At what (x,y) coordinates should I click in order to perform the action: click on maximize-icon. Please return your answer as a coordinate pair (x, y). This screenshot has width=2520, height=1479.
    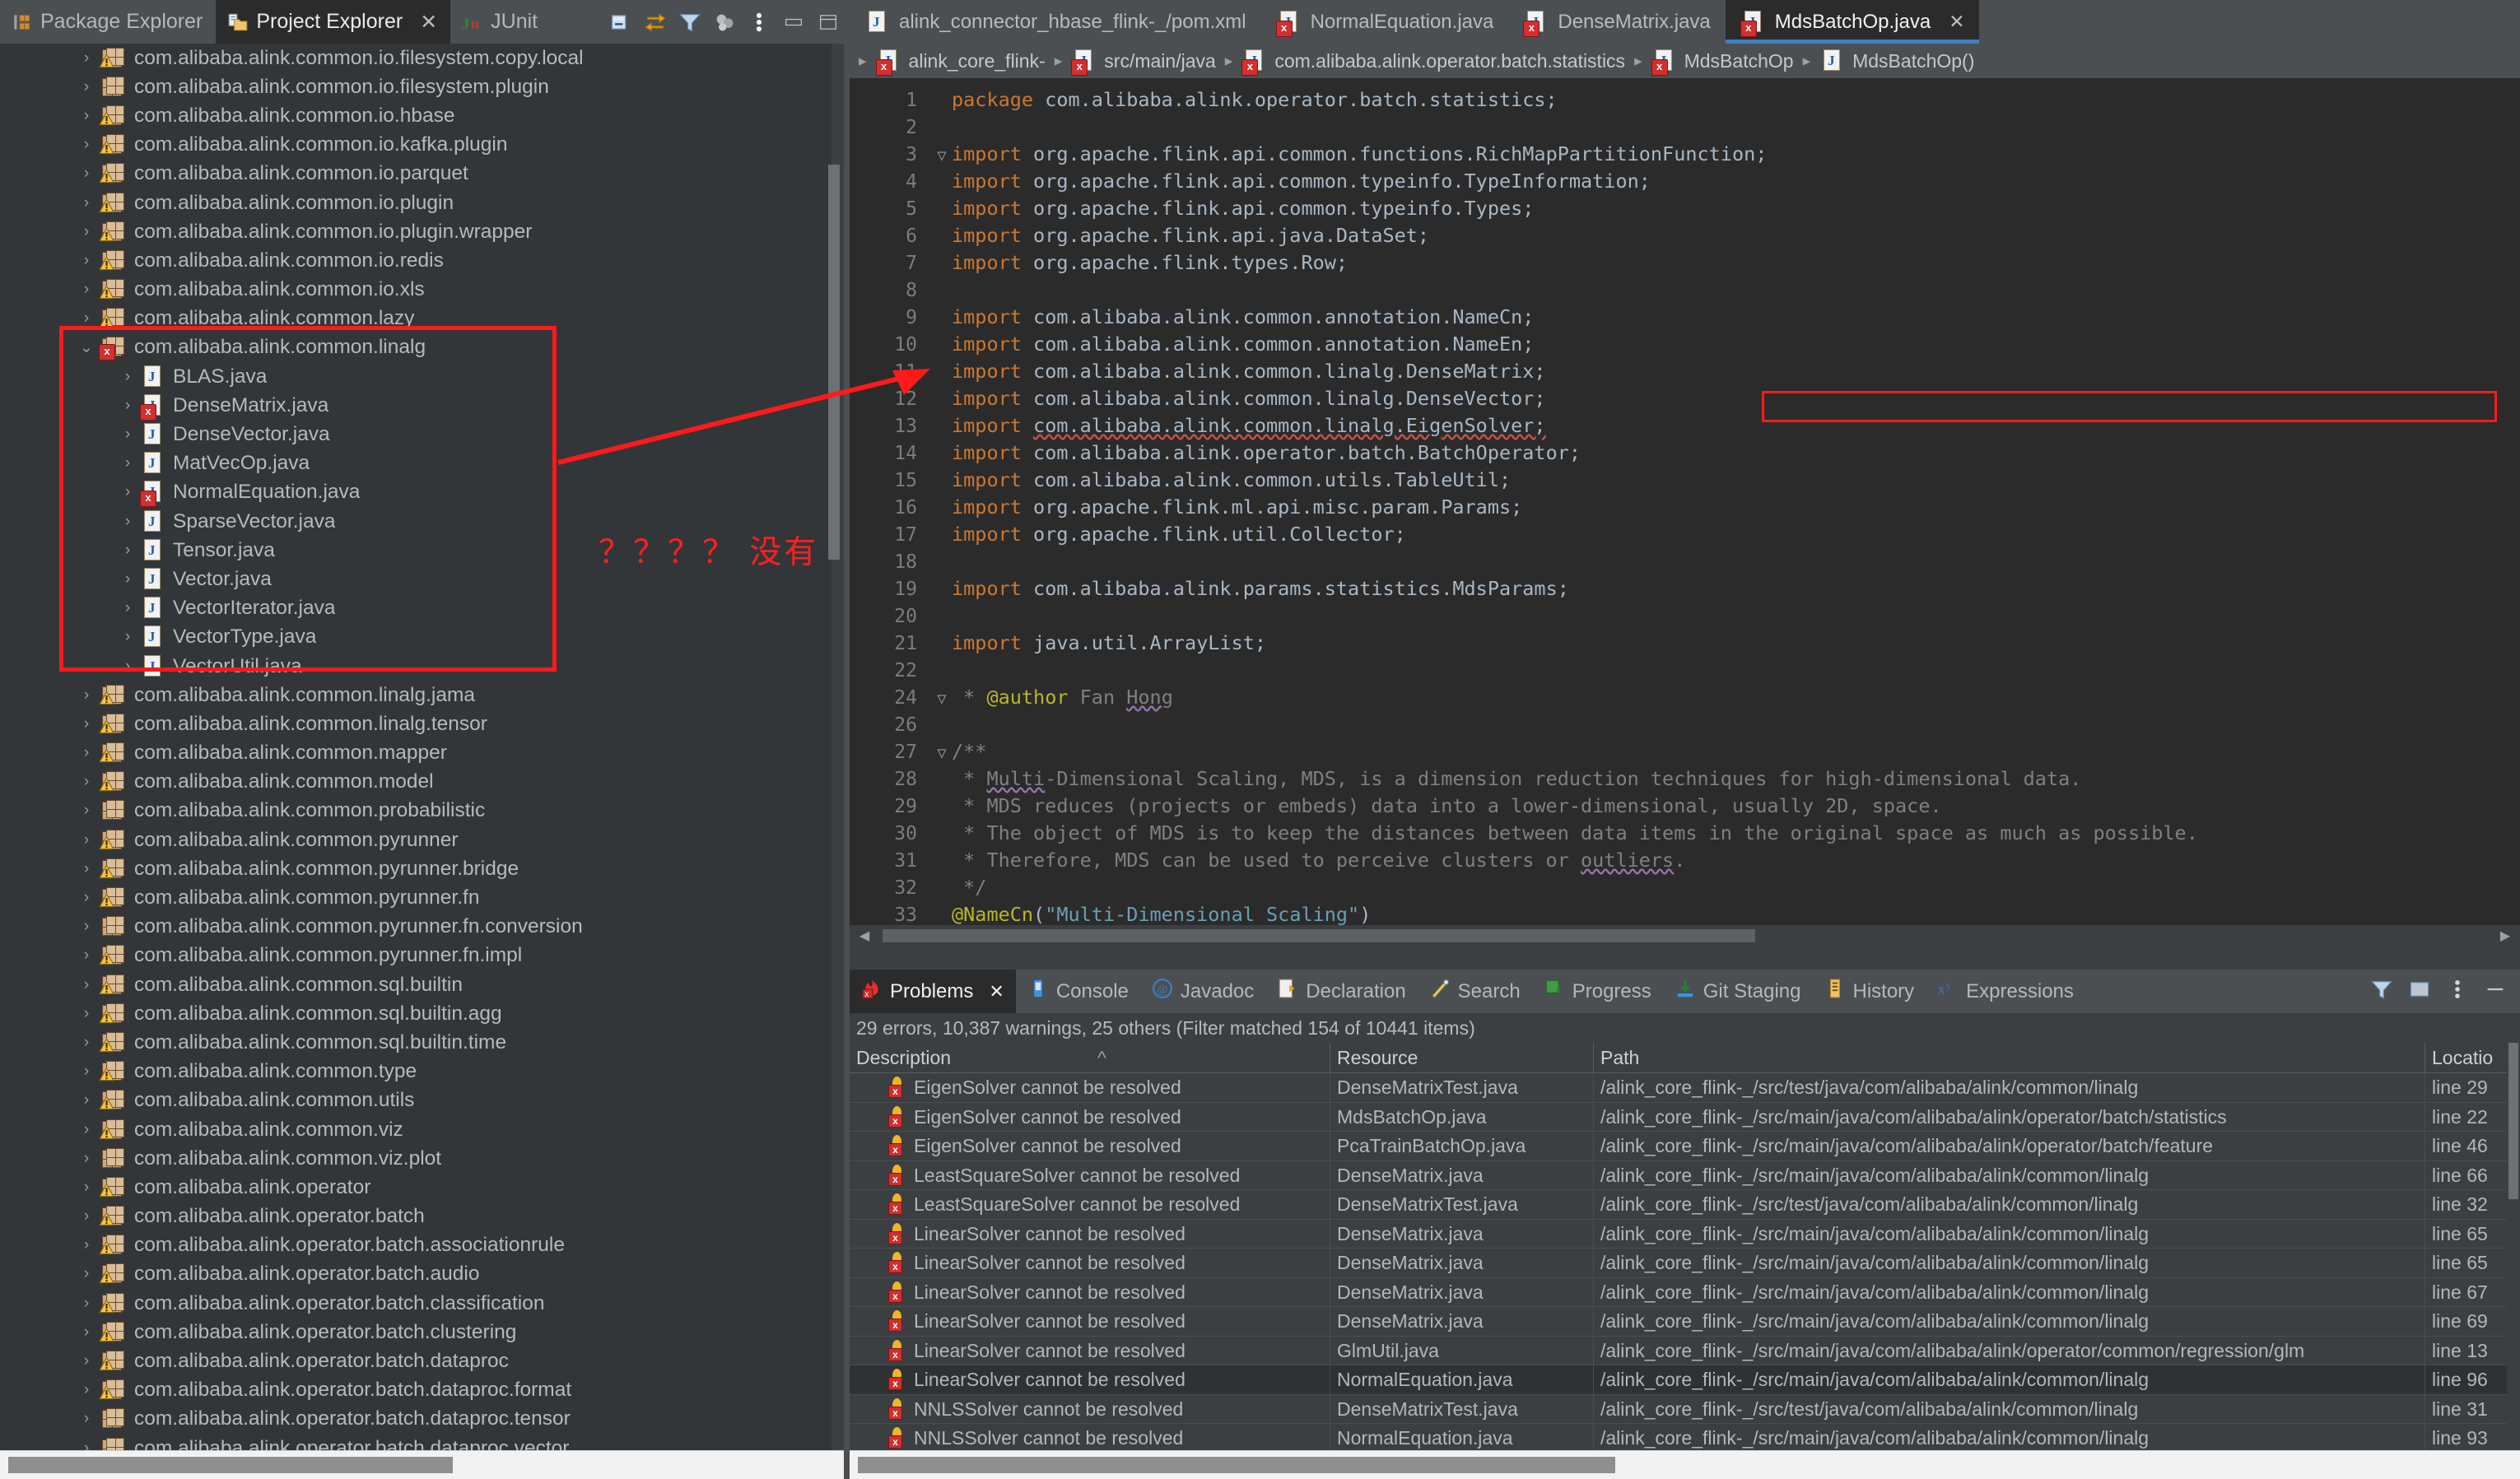
    Looking at the image, I should click on (828, 23).